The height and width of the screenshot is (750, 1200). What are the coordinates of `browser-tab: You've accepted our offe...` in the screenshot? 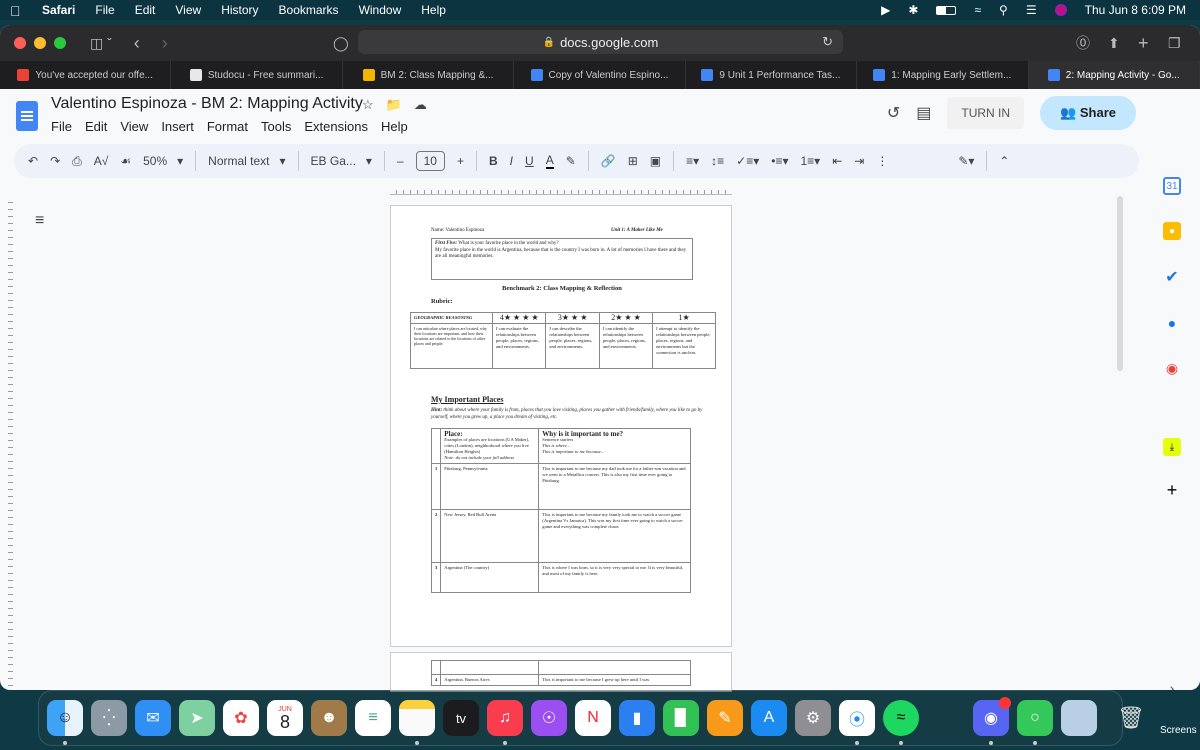 It's located at (86, 75).